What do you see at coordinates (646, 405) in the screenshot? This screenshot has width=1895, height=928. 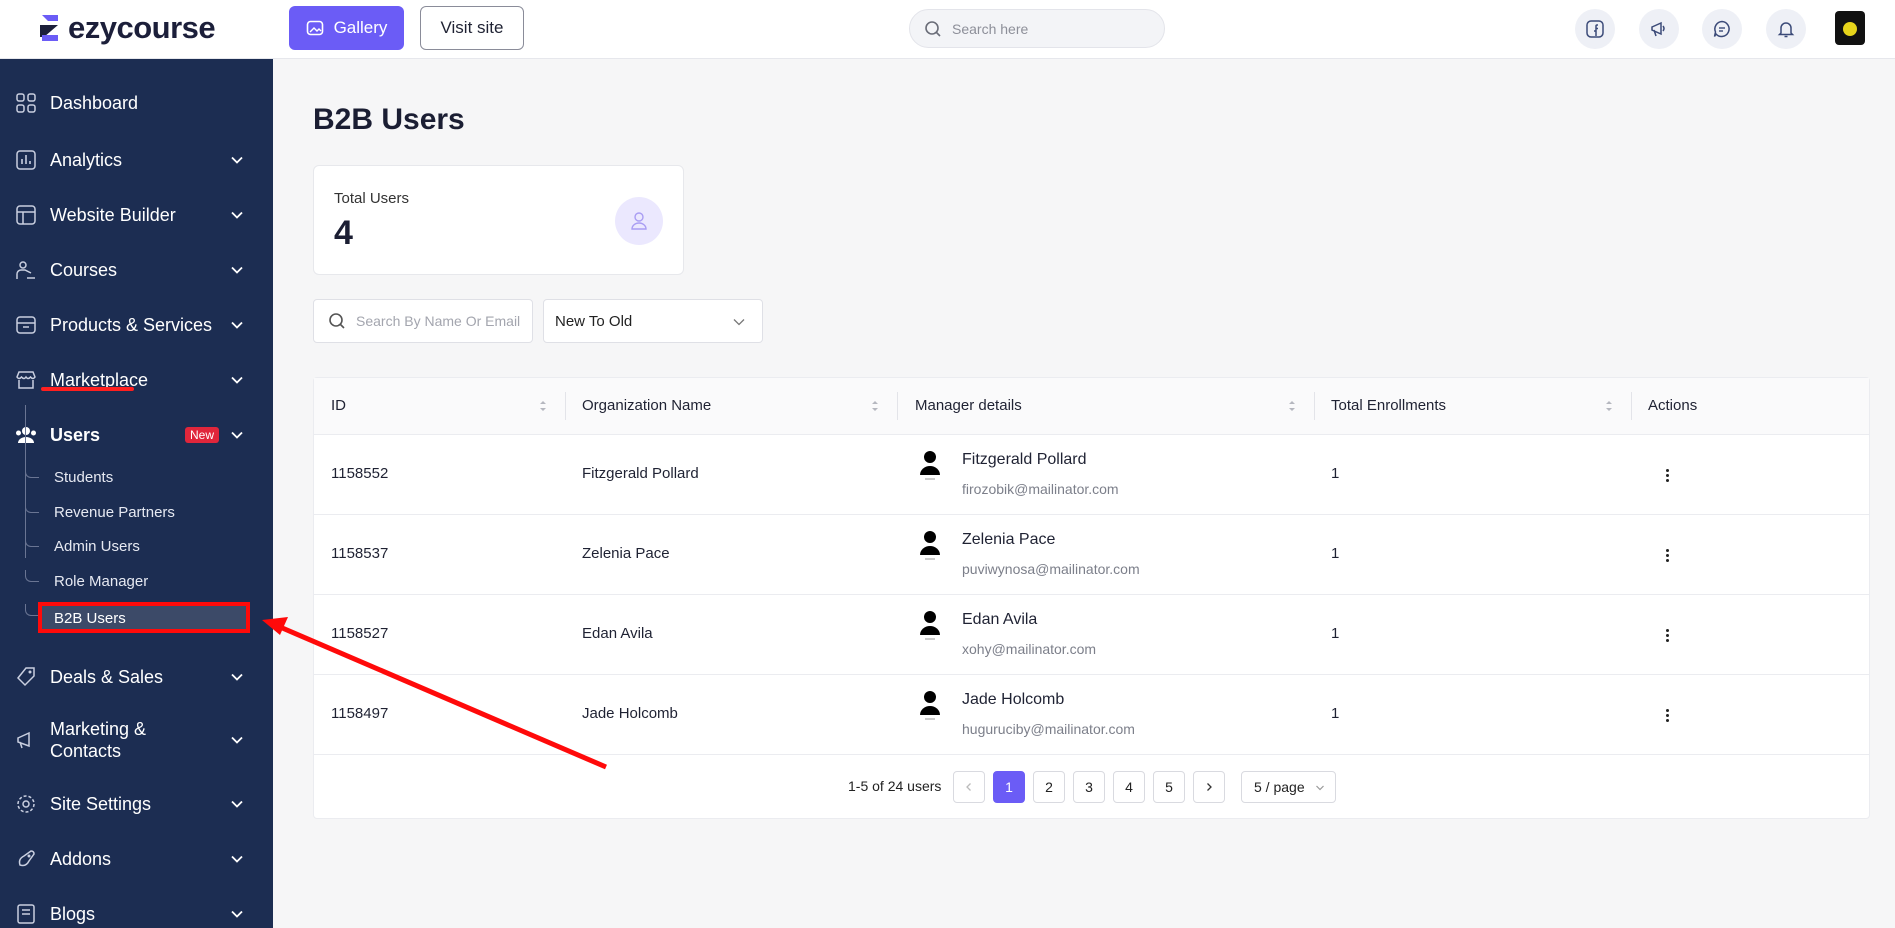 I see `column-header-organization: Organization Name` at bounding box center [646, 405].